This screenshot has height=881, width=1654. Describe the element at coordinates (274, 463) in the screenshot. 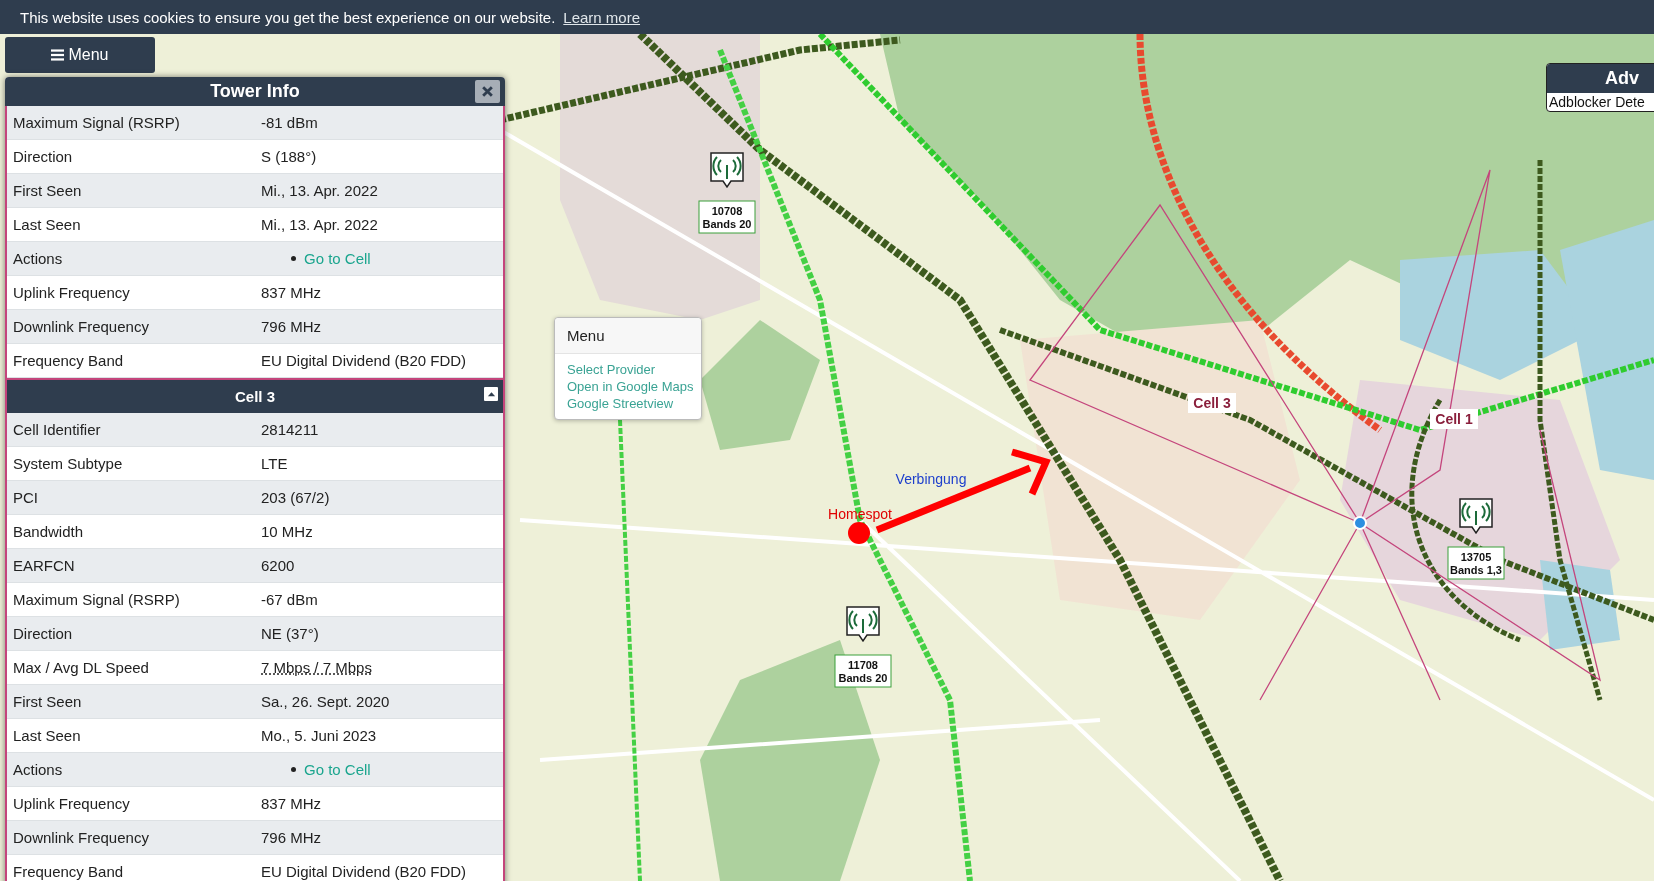

I see `field-value: LTE` at that location.